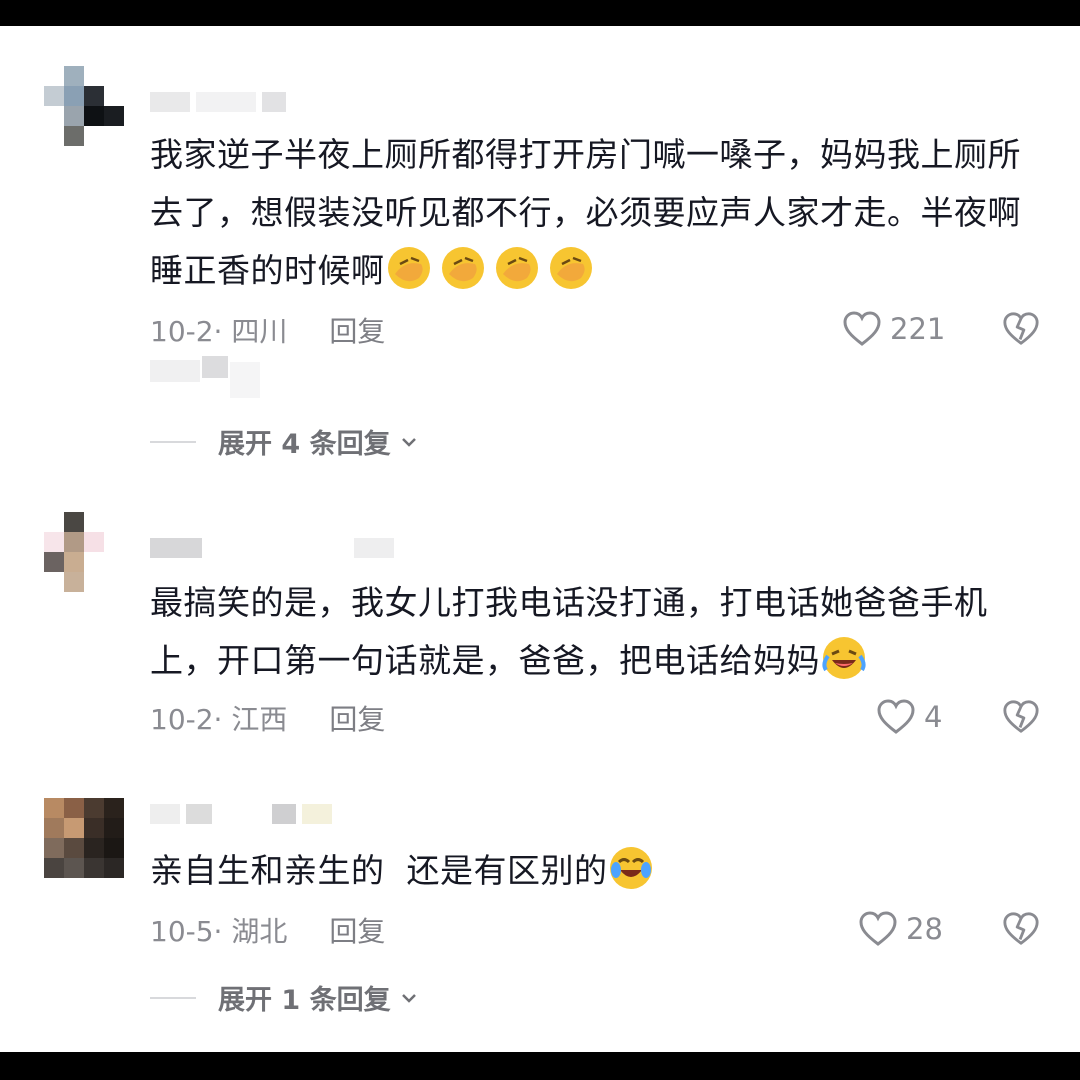 The height and width of the screenshot is (1080, 1080). I want to click on comment-meta: 10-2· 四川 回复, so click(267, 330).